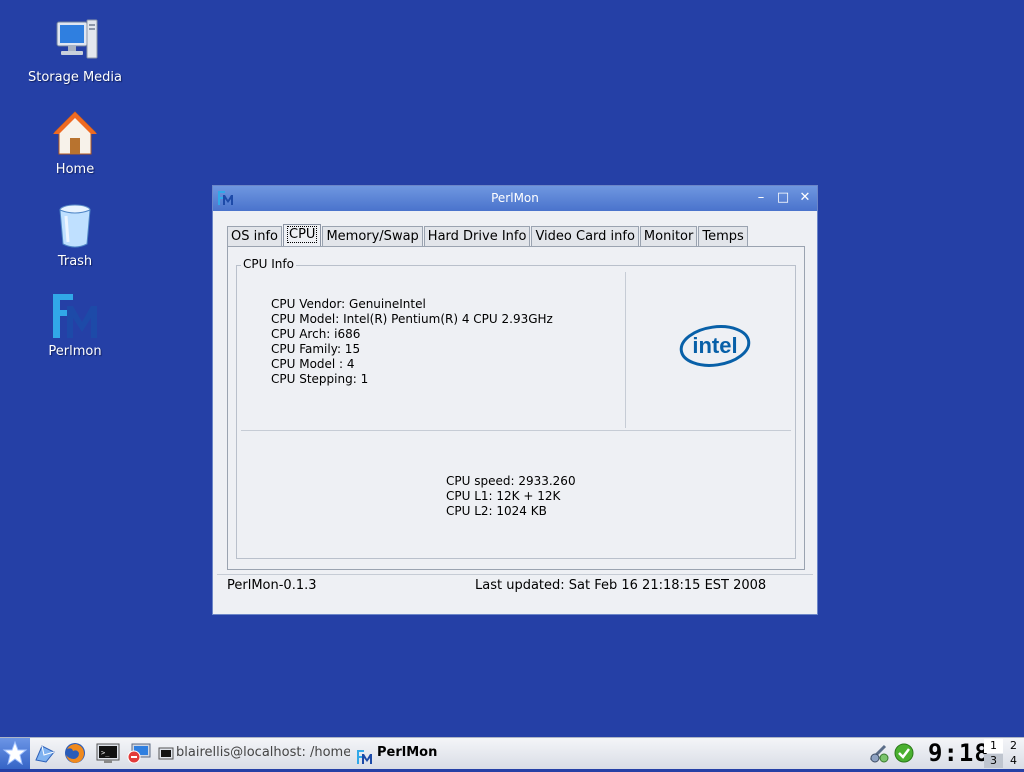 The height and width of the screenshot is (772, 1024). What do you see at coordinates (503, 496) in the screenshot?
I see `cpu-l1-cache: CPU L1: 12K + 12K` at bounding box center [503, 496].